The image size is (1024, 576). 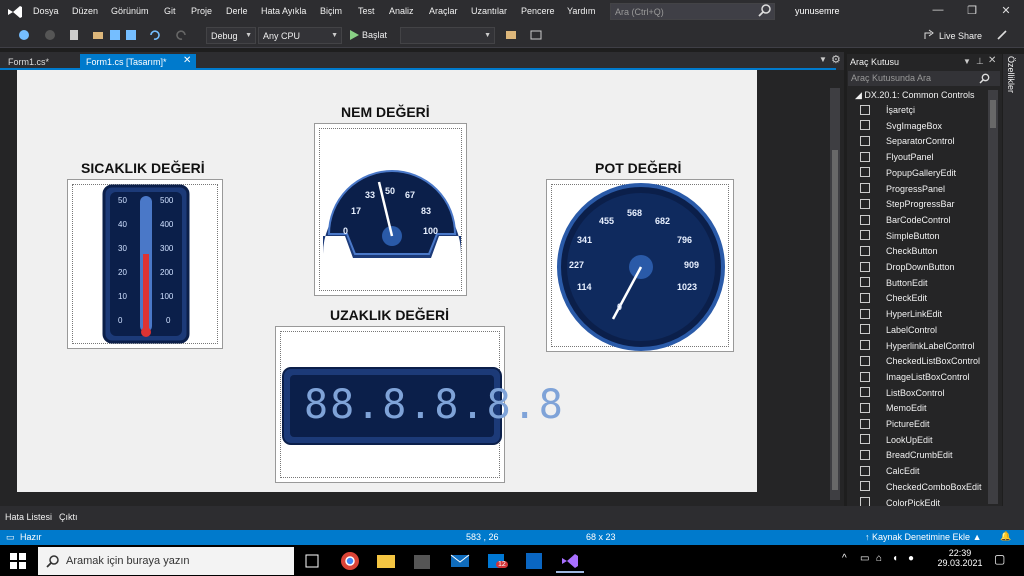 What do you see at coordinates (354, 35) in the screenshot?
I see `play-icon` at bounding box center [354, 35].